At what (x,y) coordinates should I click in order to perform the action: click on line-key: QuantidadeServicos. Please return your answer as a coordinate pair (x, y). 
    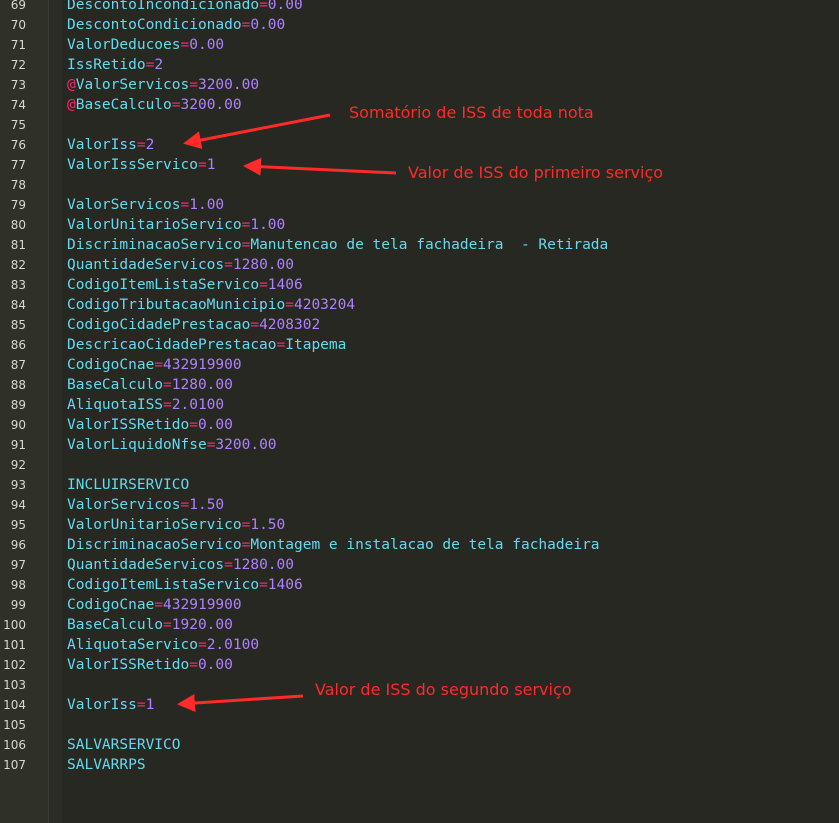
    Looking at the image, I should click on (146, 265).